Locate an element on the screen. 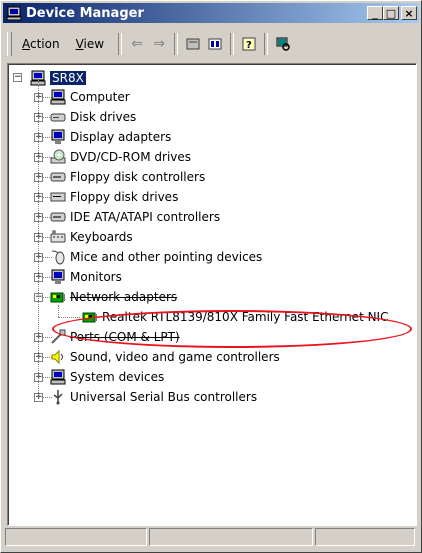 The image size is (422, 553). tree-item-label: Sound, video and game controllers is located at coordinates (175, 357).